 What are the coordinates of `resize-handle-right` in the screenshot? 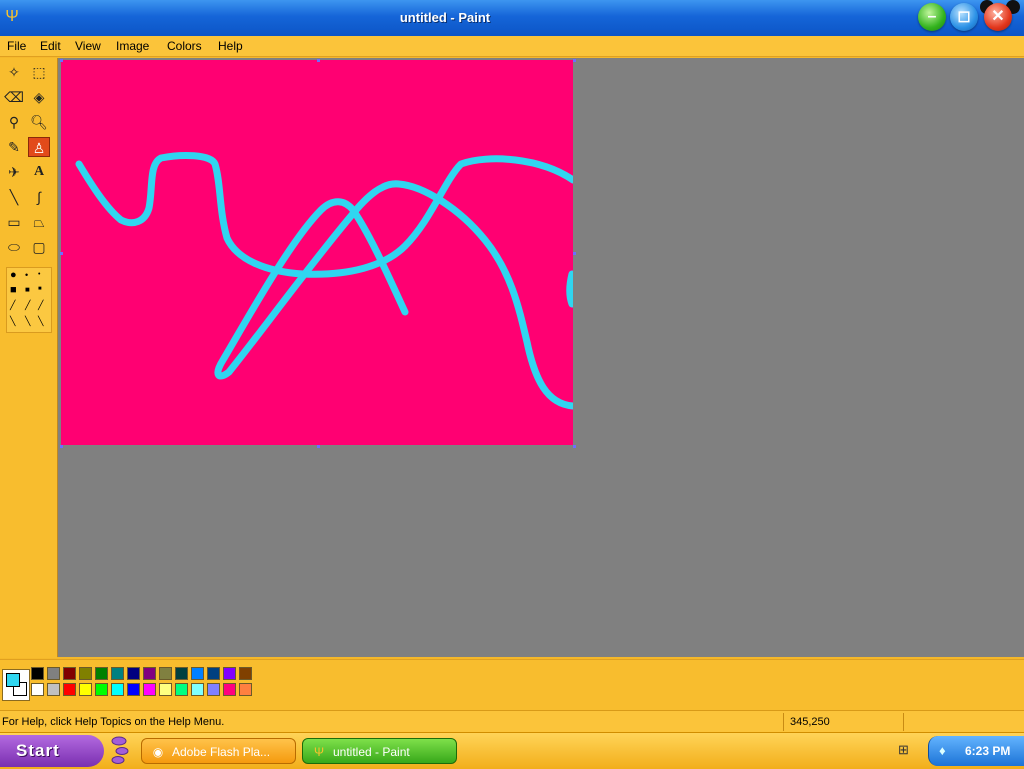 It's located at (574, 253).